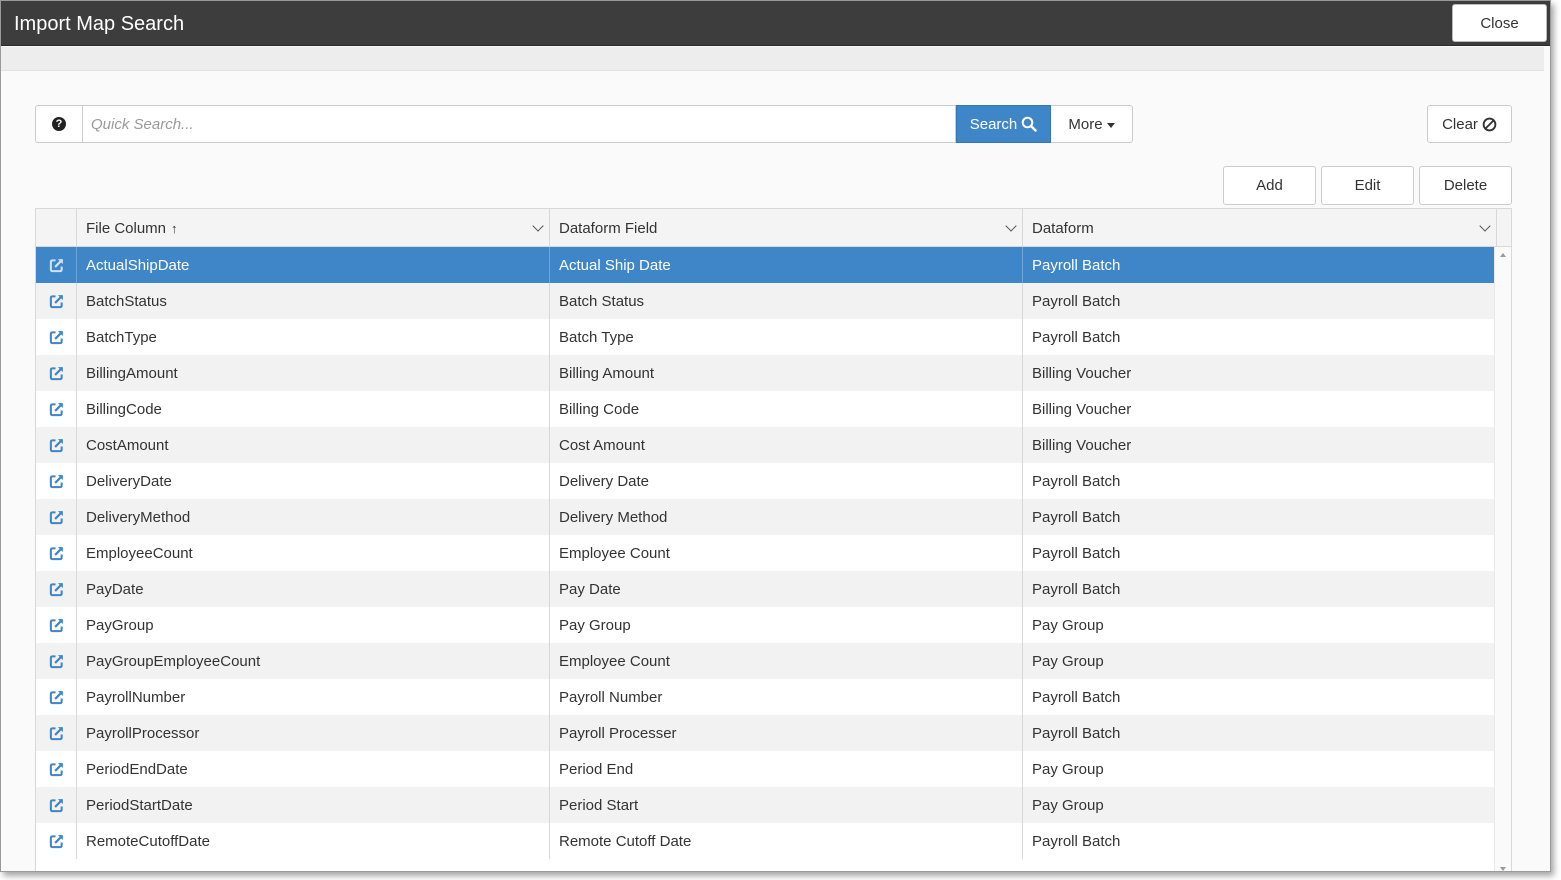 The height and width of the screenshot is (880, 1561). Describe the element at coordinates (1068, 769) in the screenshot. I see `cell-dataform: Pay Group` at that location.